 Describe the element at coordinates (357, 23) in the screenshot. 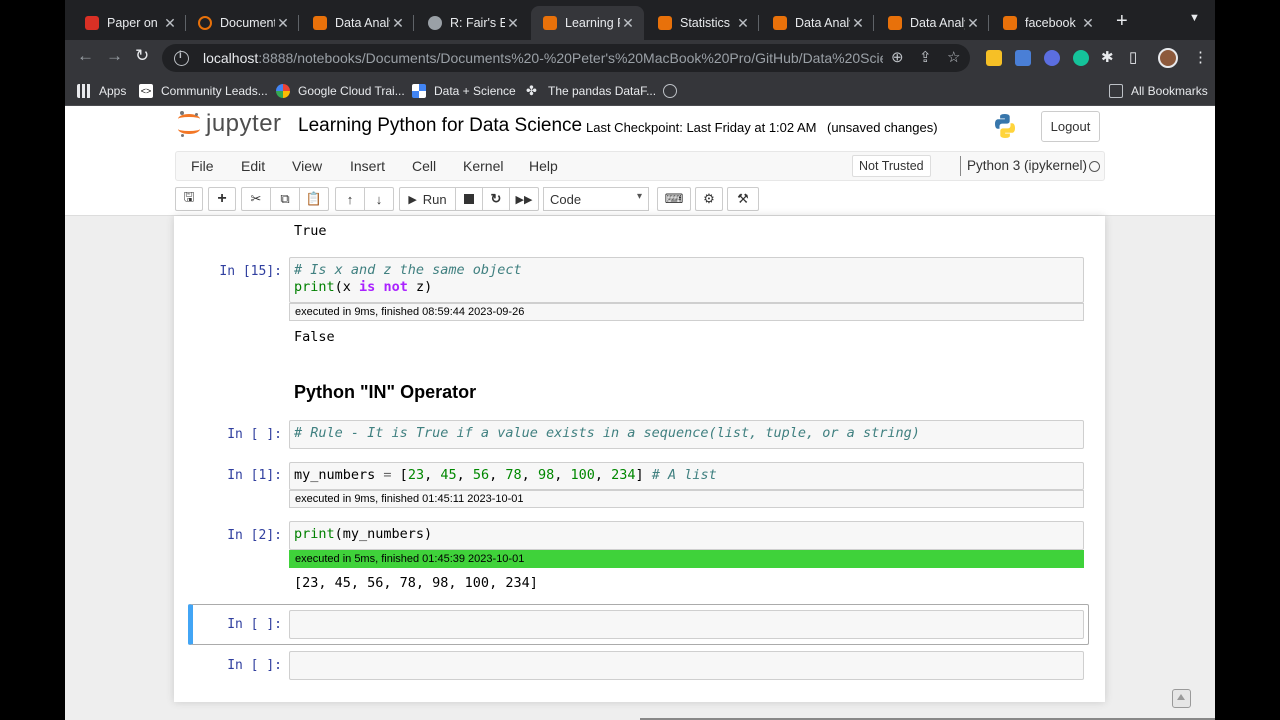

I see `tab-2: Data Analy ✕` at that location.